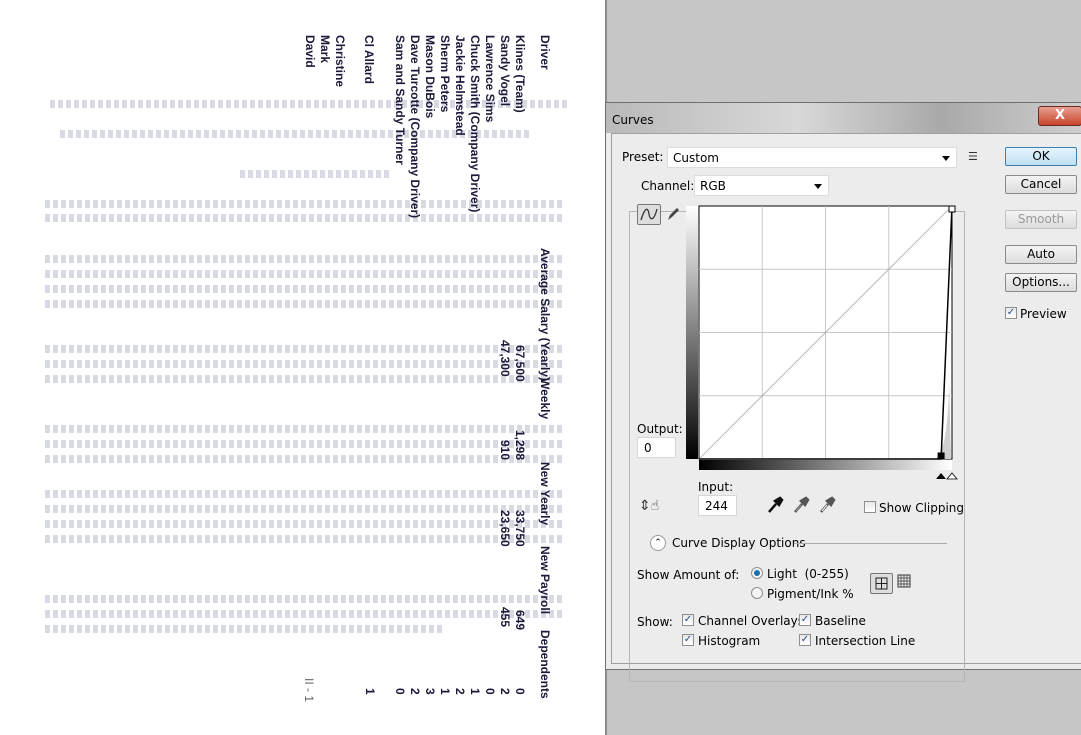 The width and height of the screenshot is (1081, 735). Describe the element at coordinates (1041, 184) in the screenshot. I see `cancel-button: Cancel` at that location.